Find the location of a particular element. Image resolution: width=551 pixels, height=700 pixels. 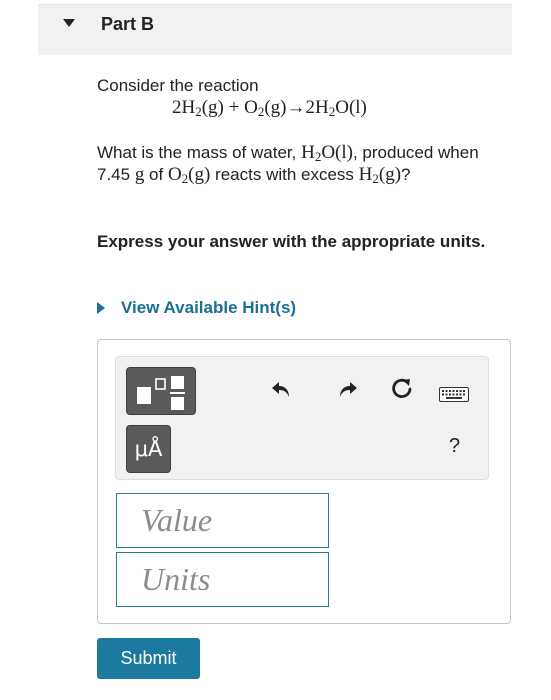

undo-icon is located at coordinates (281, 390).